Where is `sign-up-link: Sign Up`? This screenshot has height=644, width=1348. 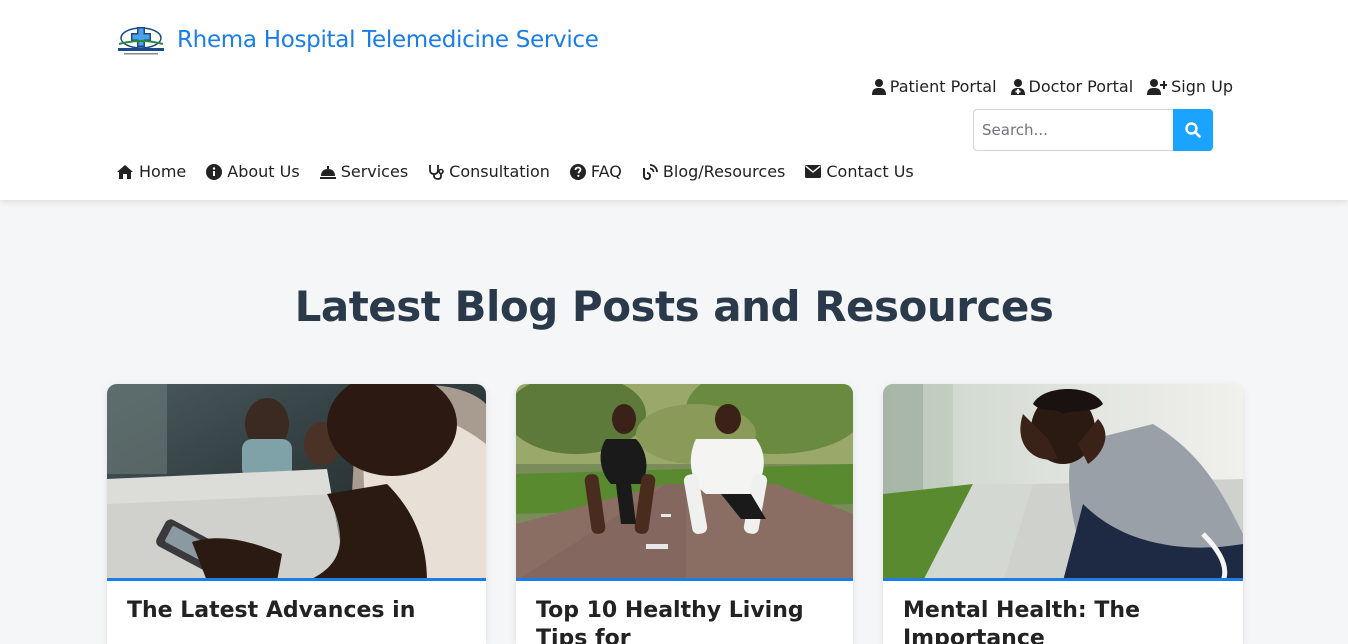
sign-up-link: Sign Up is located at coordinates (1190, 86).